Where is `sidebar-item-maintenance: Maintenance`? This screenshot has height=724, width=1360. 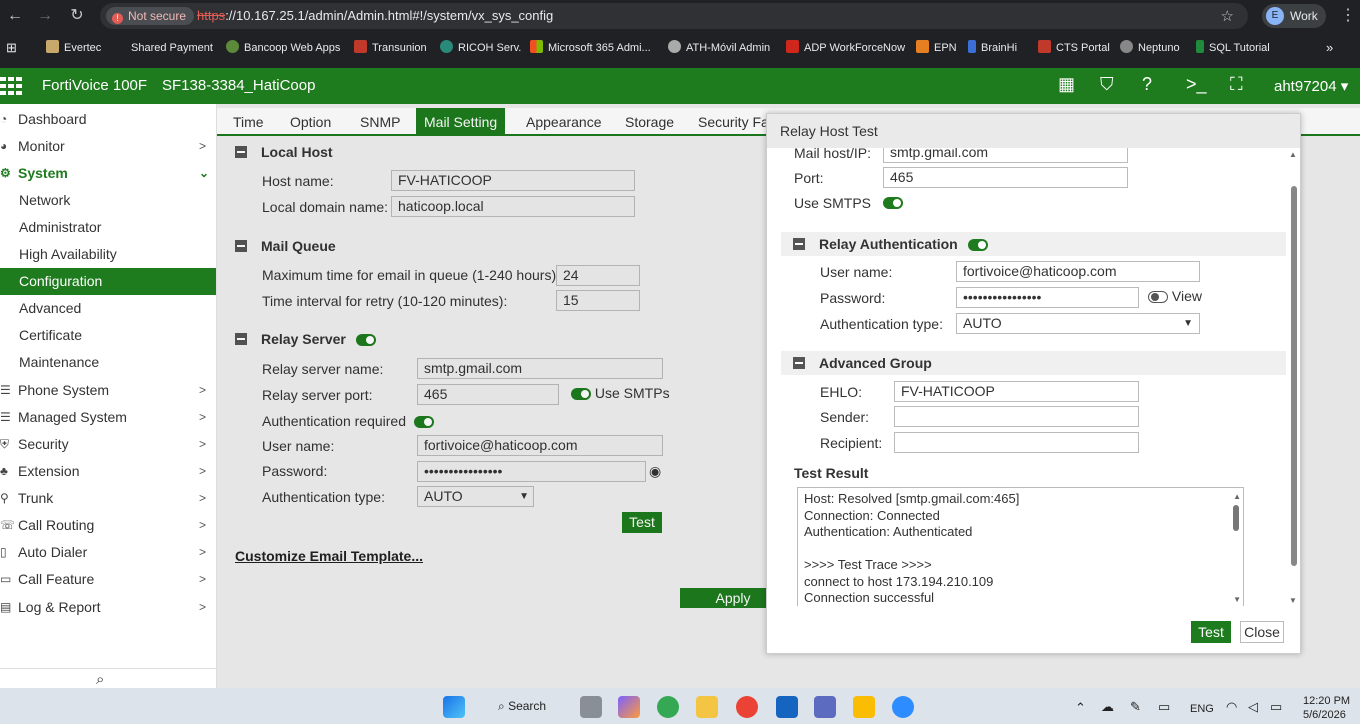
sidebar-item-maintenance: Maintenance is located at coordinates (108, 362).